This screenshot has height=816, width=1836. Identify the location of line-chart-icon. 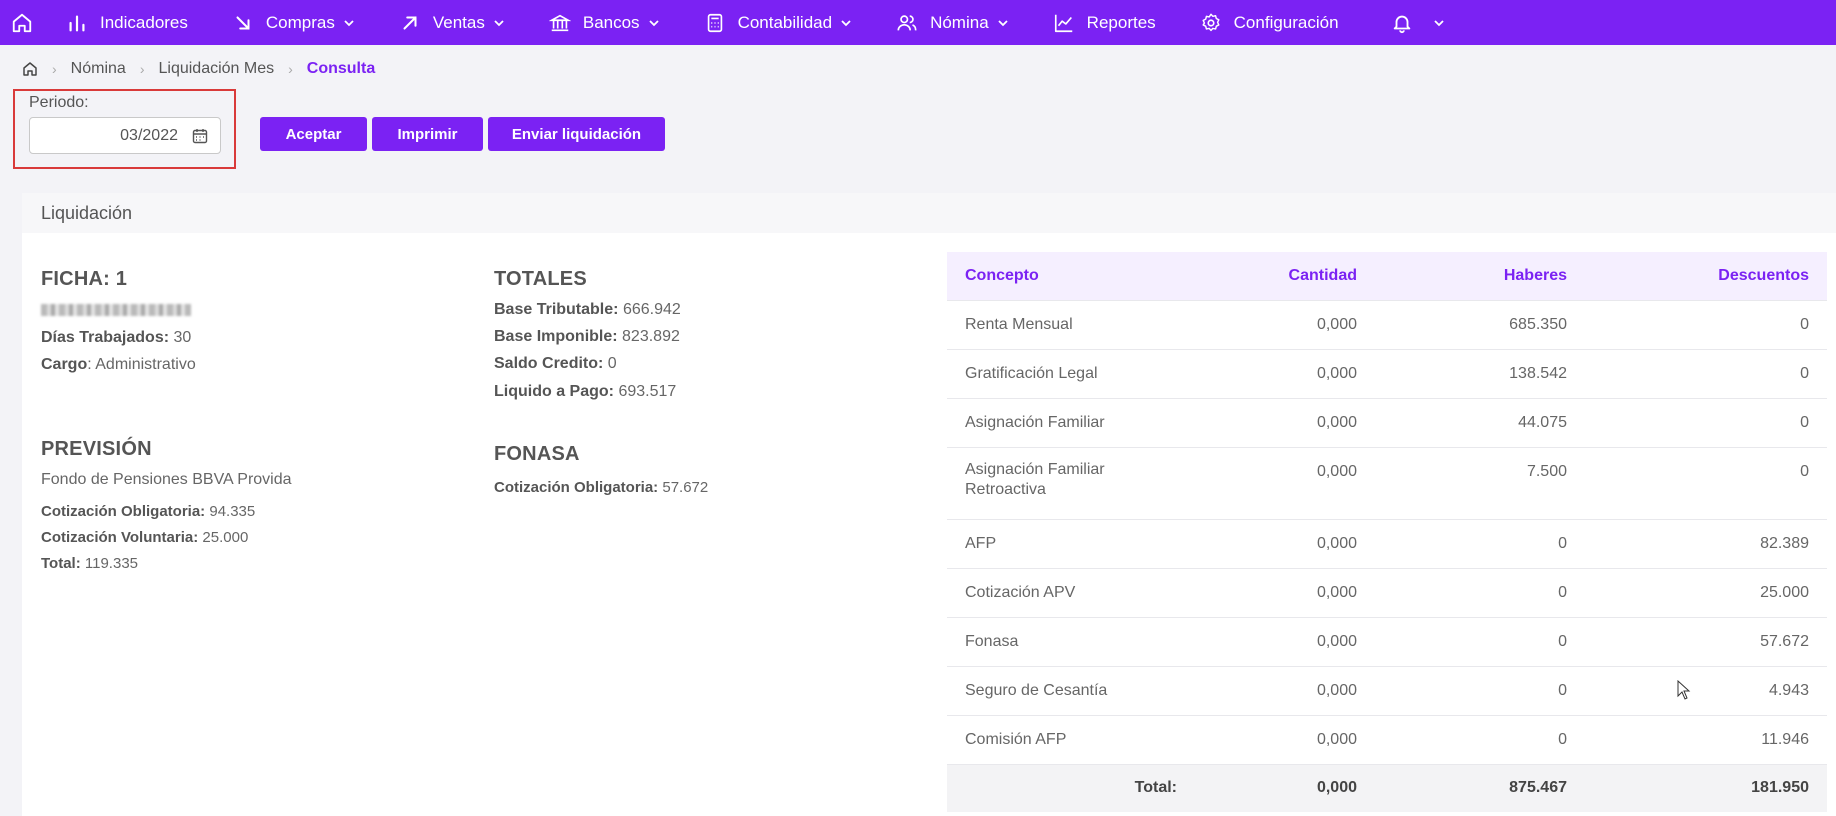
(1064, 23).